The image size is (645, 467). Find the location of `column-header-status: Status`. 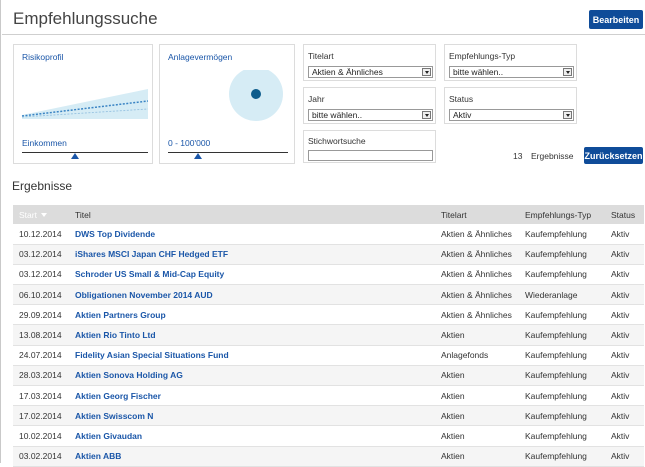

column-header-status: Status is located at coordinates (624, 214).